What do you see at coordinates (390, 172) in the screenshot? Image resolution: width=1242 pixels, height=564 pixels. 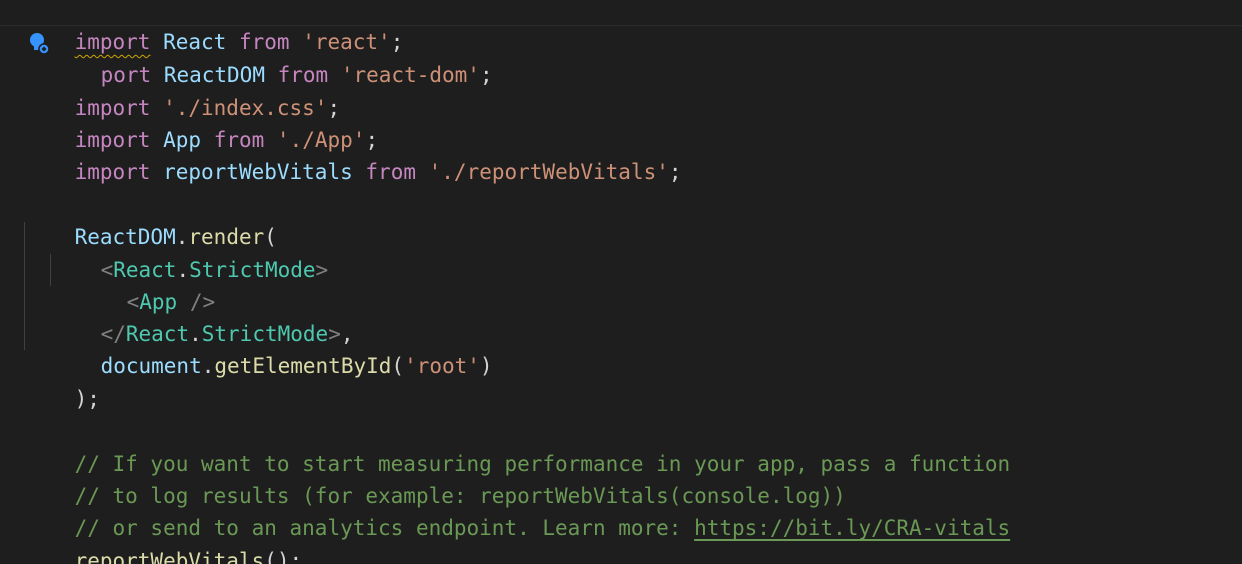 I see `keyword: from` at bounding box center [390, 172].